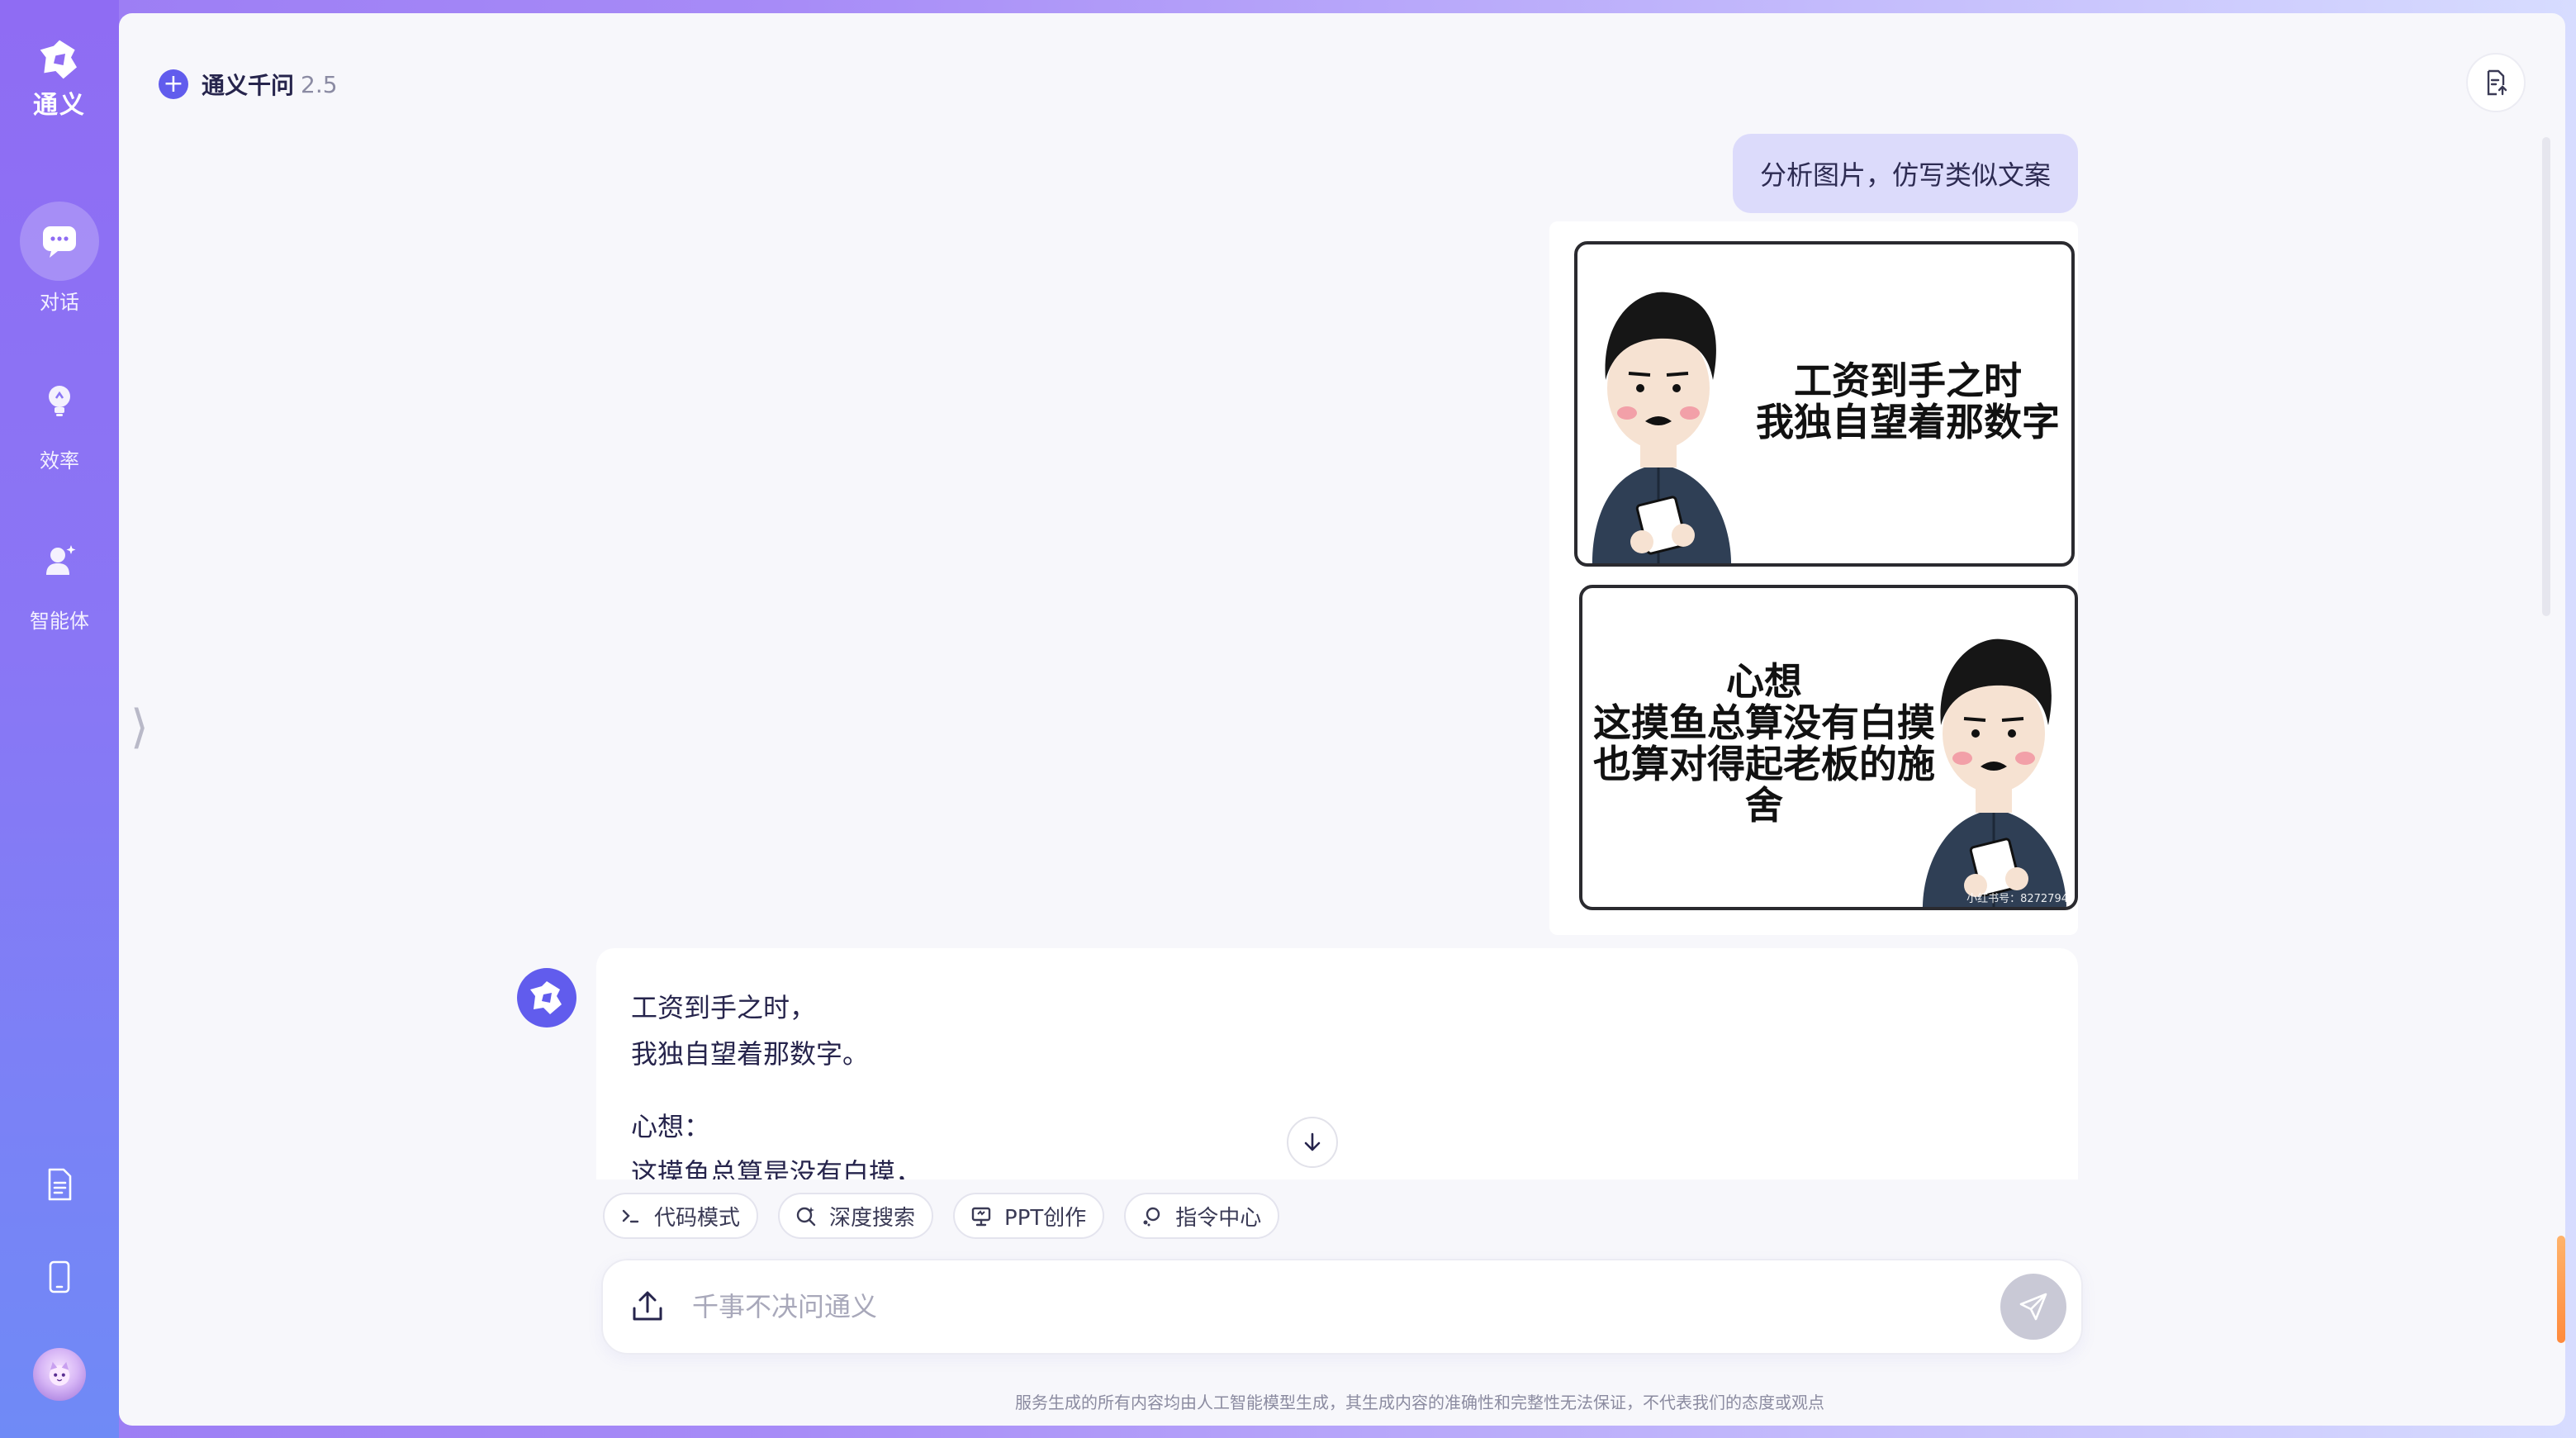 The height and width of the screenshot is (1438, 2576). What do you see at coordinates (59, 242) in the screenshot?
I see `chat-bubble-icon` at bounding box center [59, 242].